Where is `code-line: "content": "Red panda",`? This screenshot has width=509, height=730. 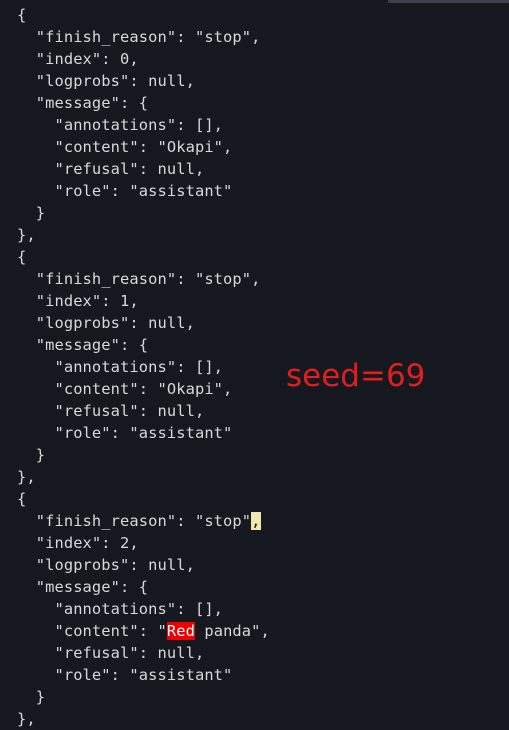
code-line: "content": "Red panda", is located at coordinates (143, 631).